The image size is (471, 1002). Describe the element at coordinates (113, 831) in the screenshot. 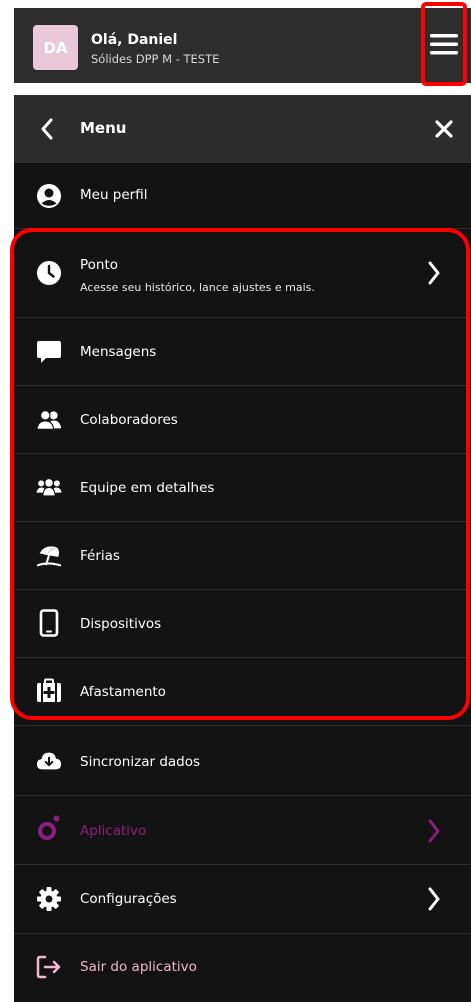

I see `menu-item-label: Aplicativo` at that location.